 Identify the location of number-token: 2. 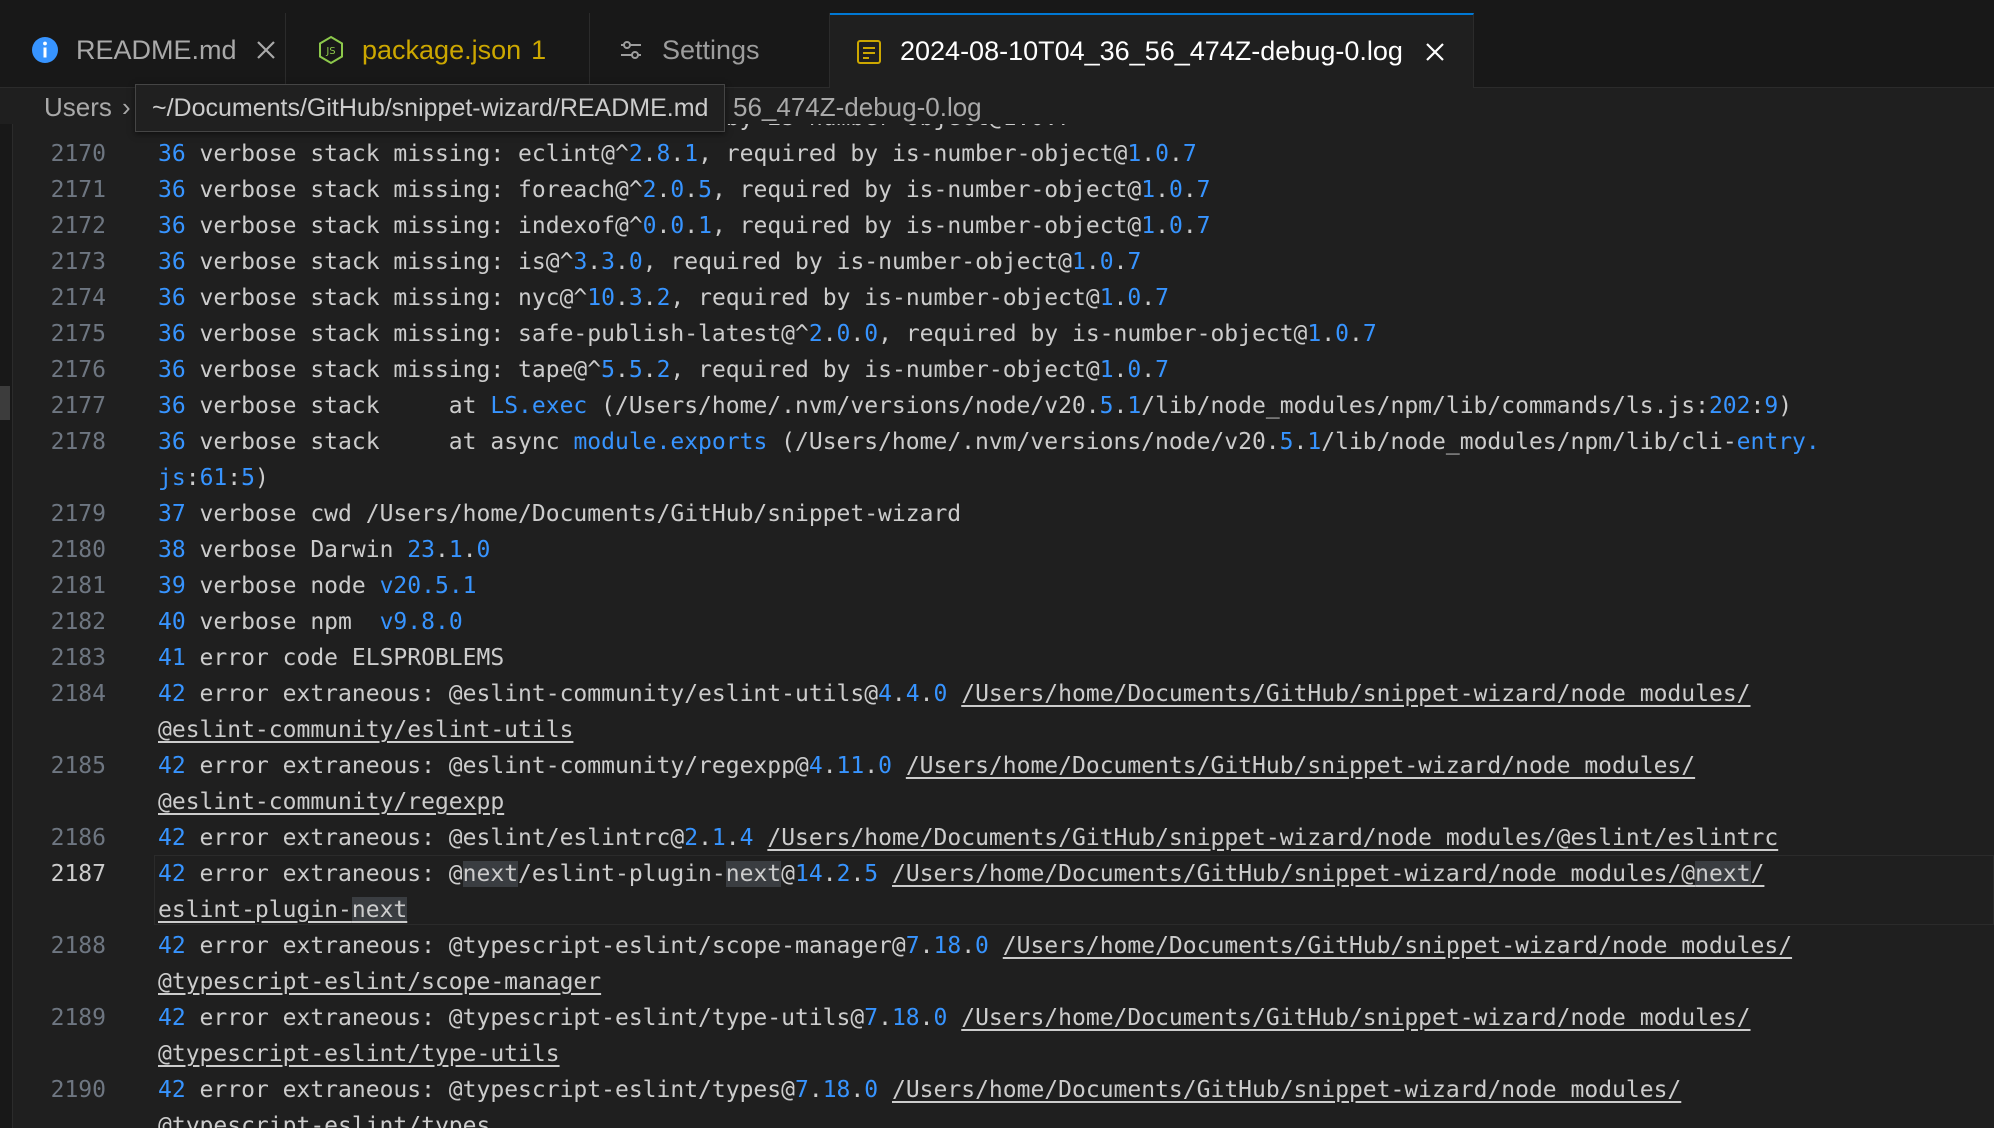
(815, 334).